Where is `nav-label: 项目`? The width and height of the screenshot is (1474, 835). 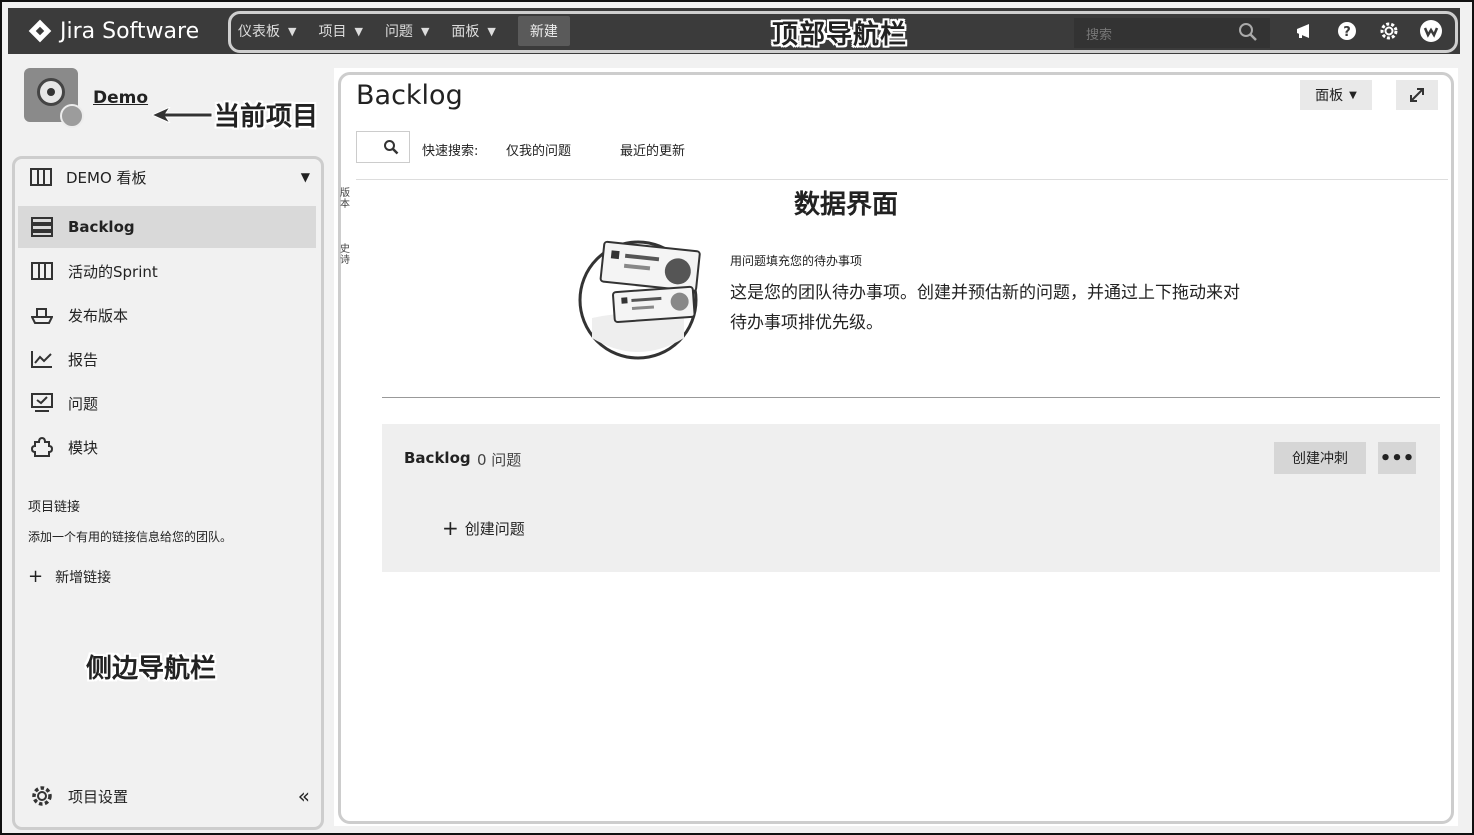
nav-label: 项目 is located at coordinates (332, 32).